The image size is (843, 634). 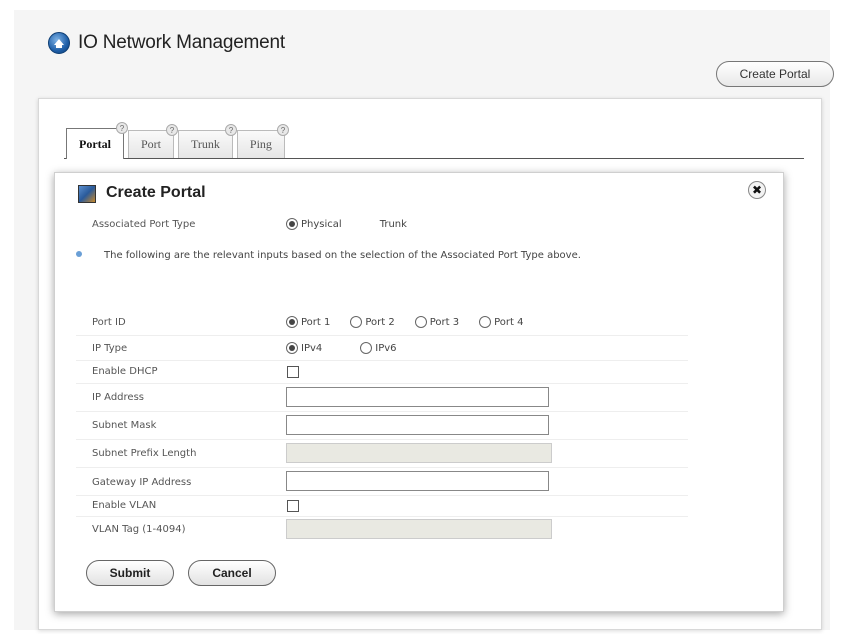 I want to click on tab-ping: Ping ?, so click(x=262, y=141).